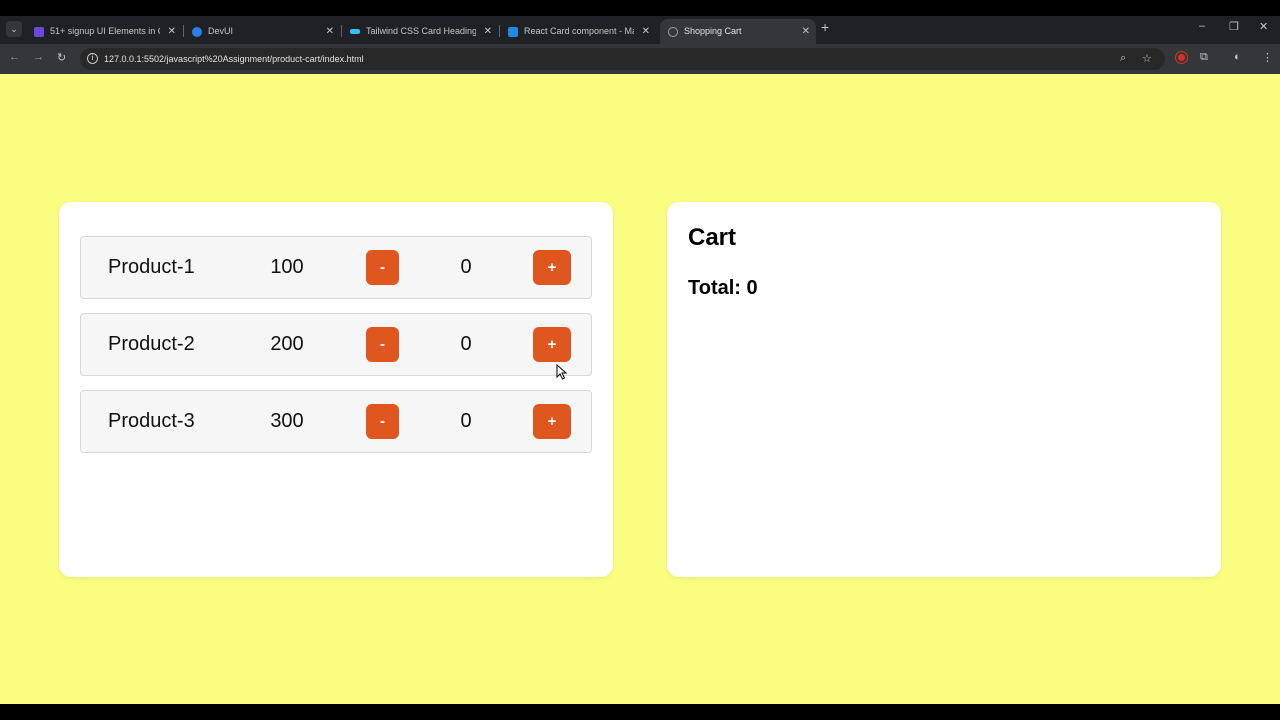  I want to click on browser-tab-5-active: Shopping Cart ✕, so click(738, 31).